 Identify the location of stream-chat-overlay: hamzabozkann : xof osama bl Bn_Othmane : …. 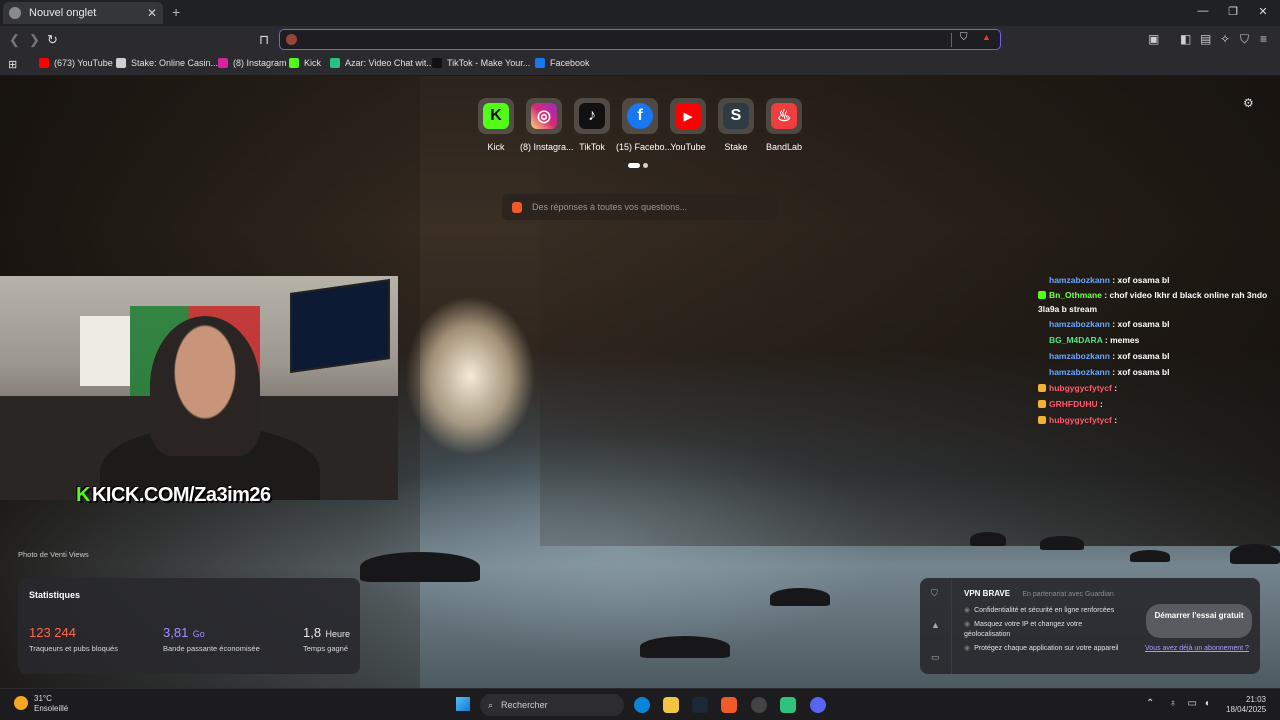
(1159, 350).